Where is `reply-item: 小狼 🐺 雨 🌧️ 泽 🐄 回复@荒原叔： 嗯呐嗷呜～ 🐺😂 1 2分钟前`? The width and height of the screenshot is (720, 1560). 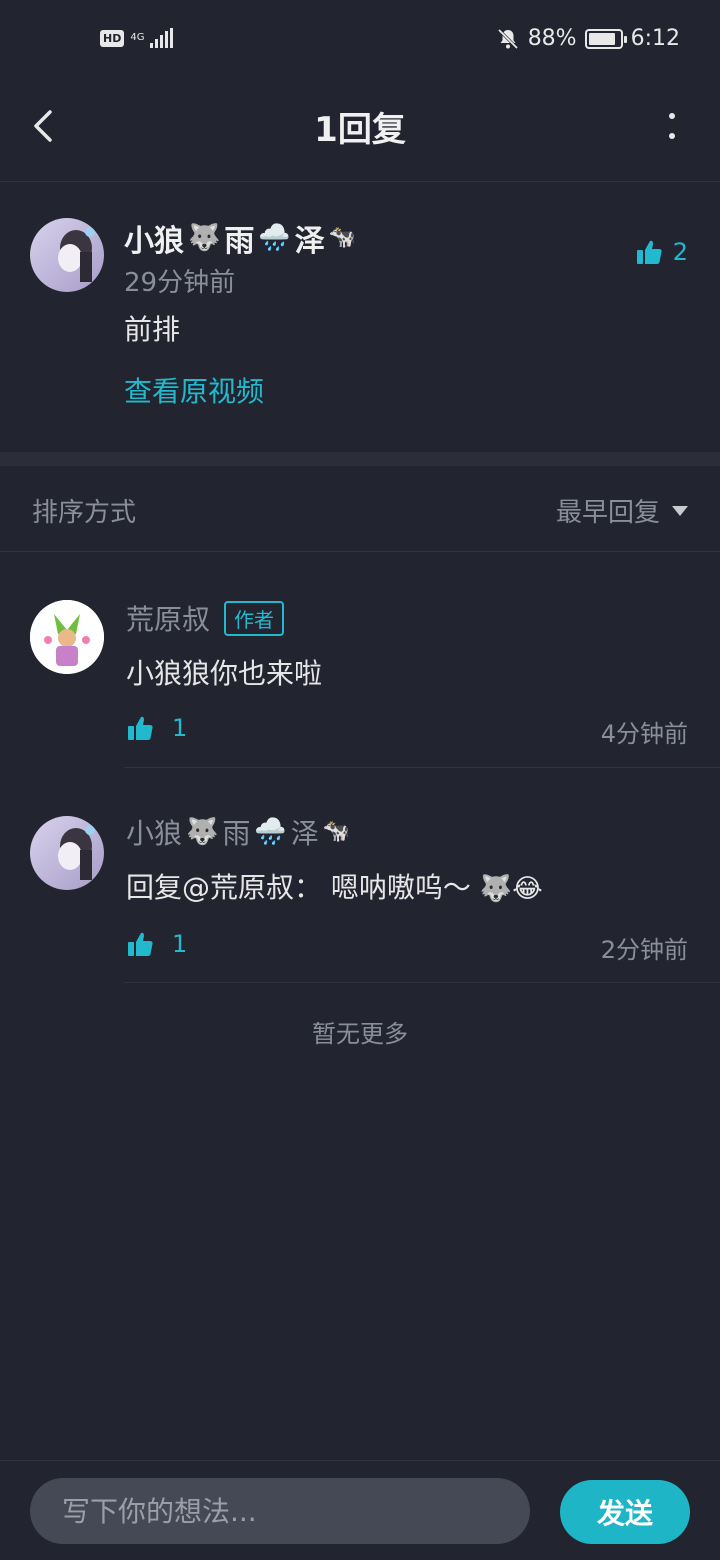
reply-item: 小狼 🐺 雨 🌧️ 泽 🐄 回复@荒原叔： 嗯呐嗷呜～ 🐺😂 1 2分钟前 is located at coordinates (360, 876).